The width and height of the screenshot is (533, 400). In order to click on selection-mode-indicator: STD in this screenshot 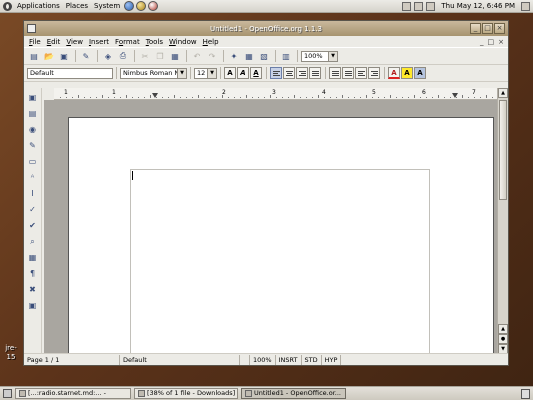, I will do `click(312, 359)`.